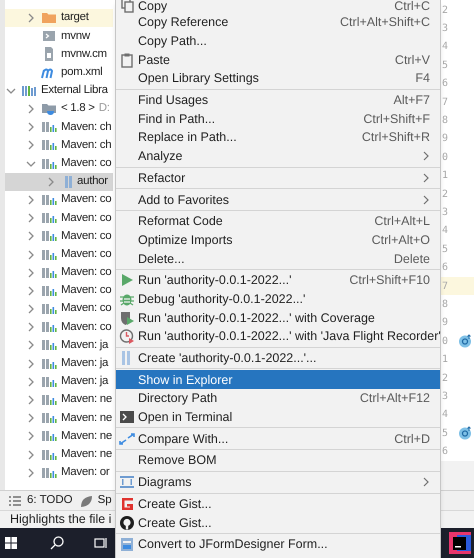 The image size is (474, 558). Describe the element at coordinates (127, 280) in the screenshot. I see `play-icon` at that location.